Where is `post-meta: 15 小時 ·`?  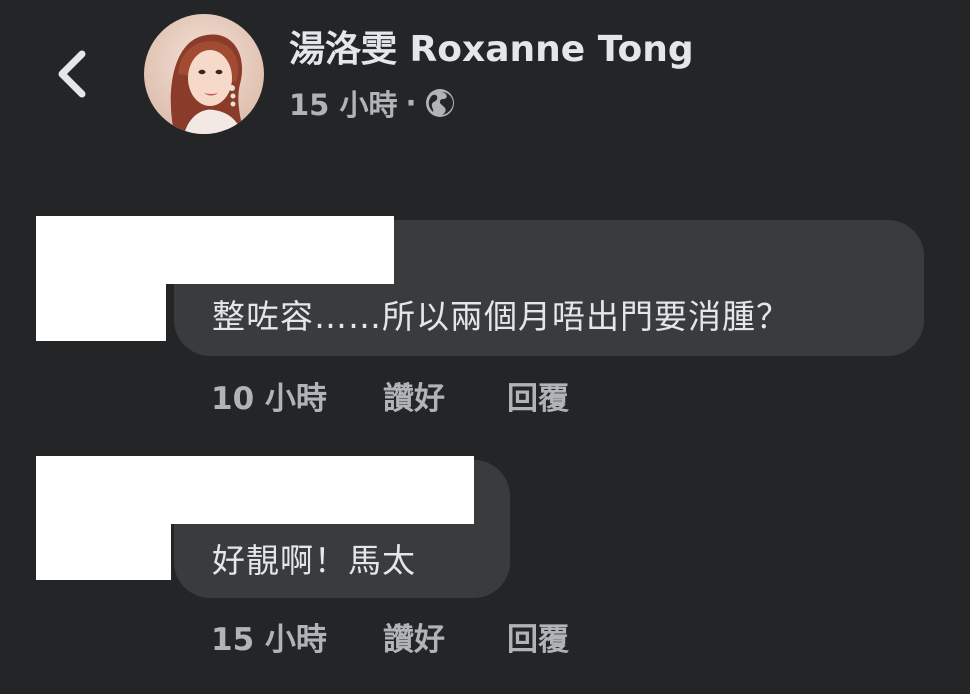
post-meta: 15 小時 · is located at coordinates (372, 103).